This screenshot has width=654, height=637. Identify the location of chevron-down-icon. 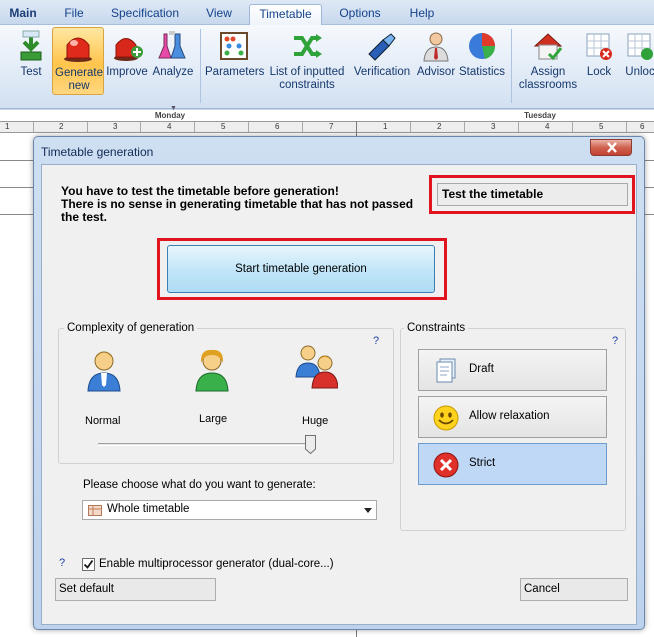
(368, 510).